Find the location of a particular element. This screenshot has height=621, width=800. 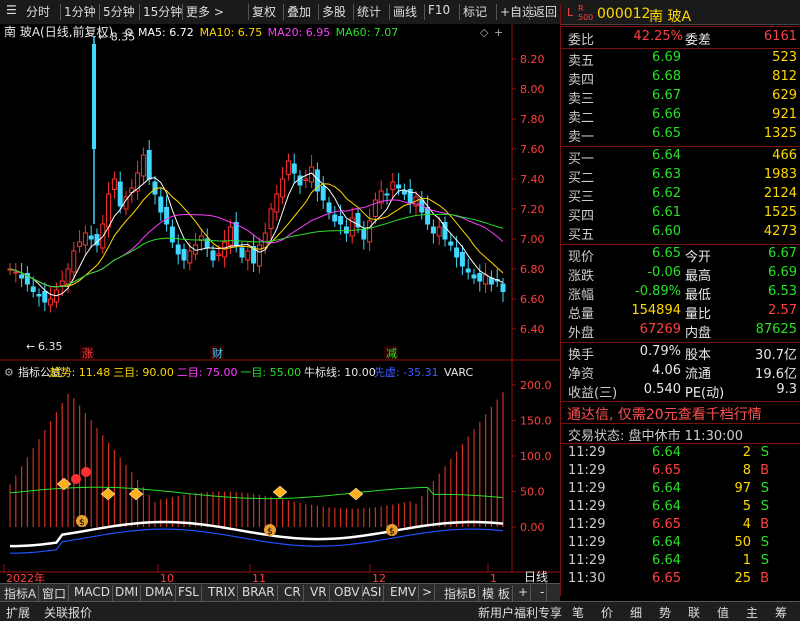

webi-diff: 6161 is located at coordinates (780, 36).